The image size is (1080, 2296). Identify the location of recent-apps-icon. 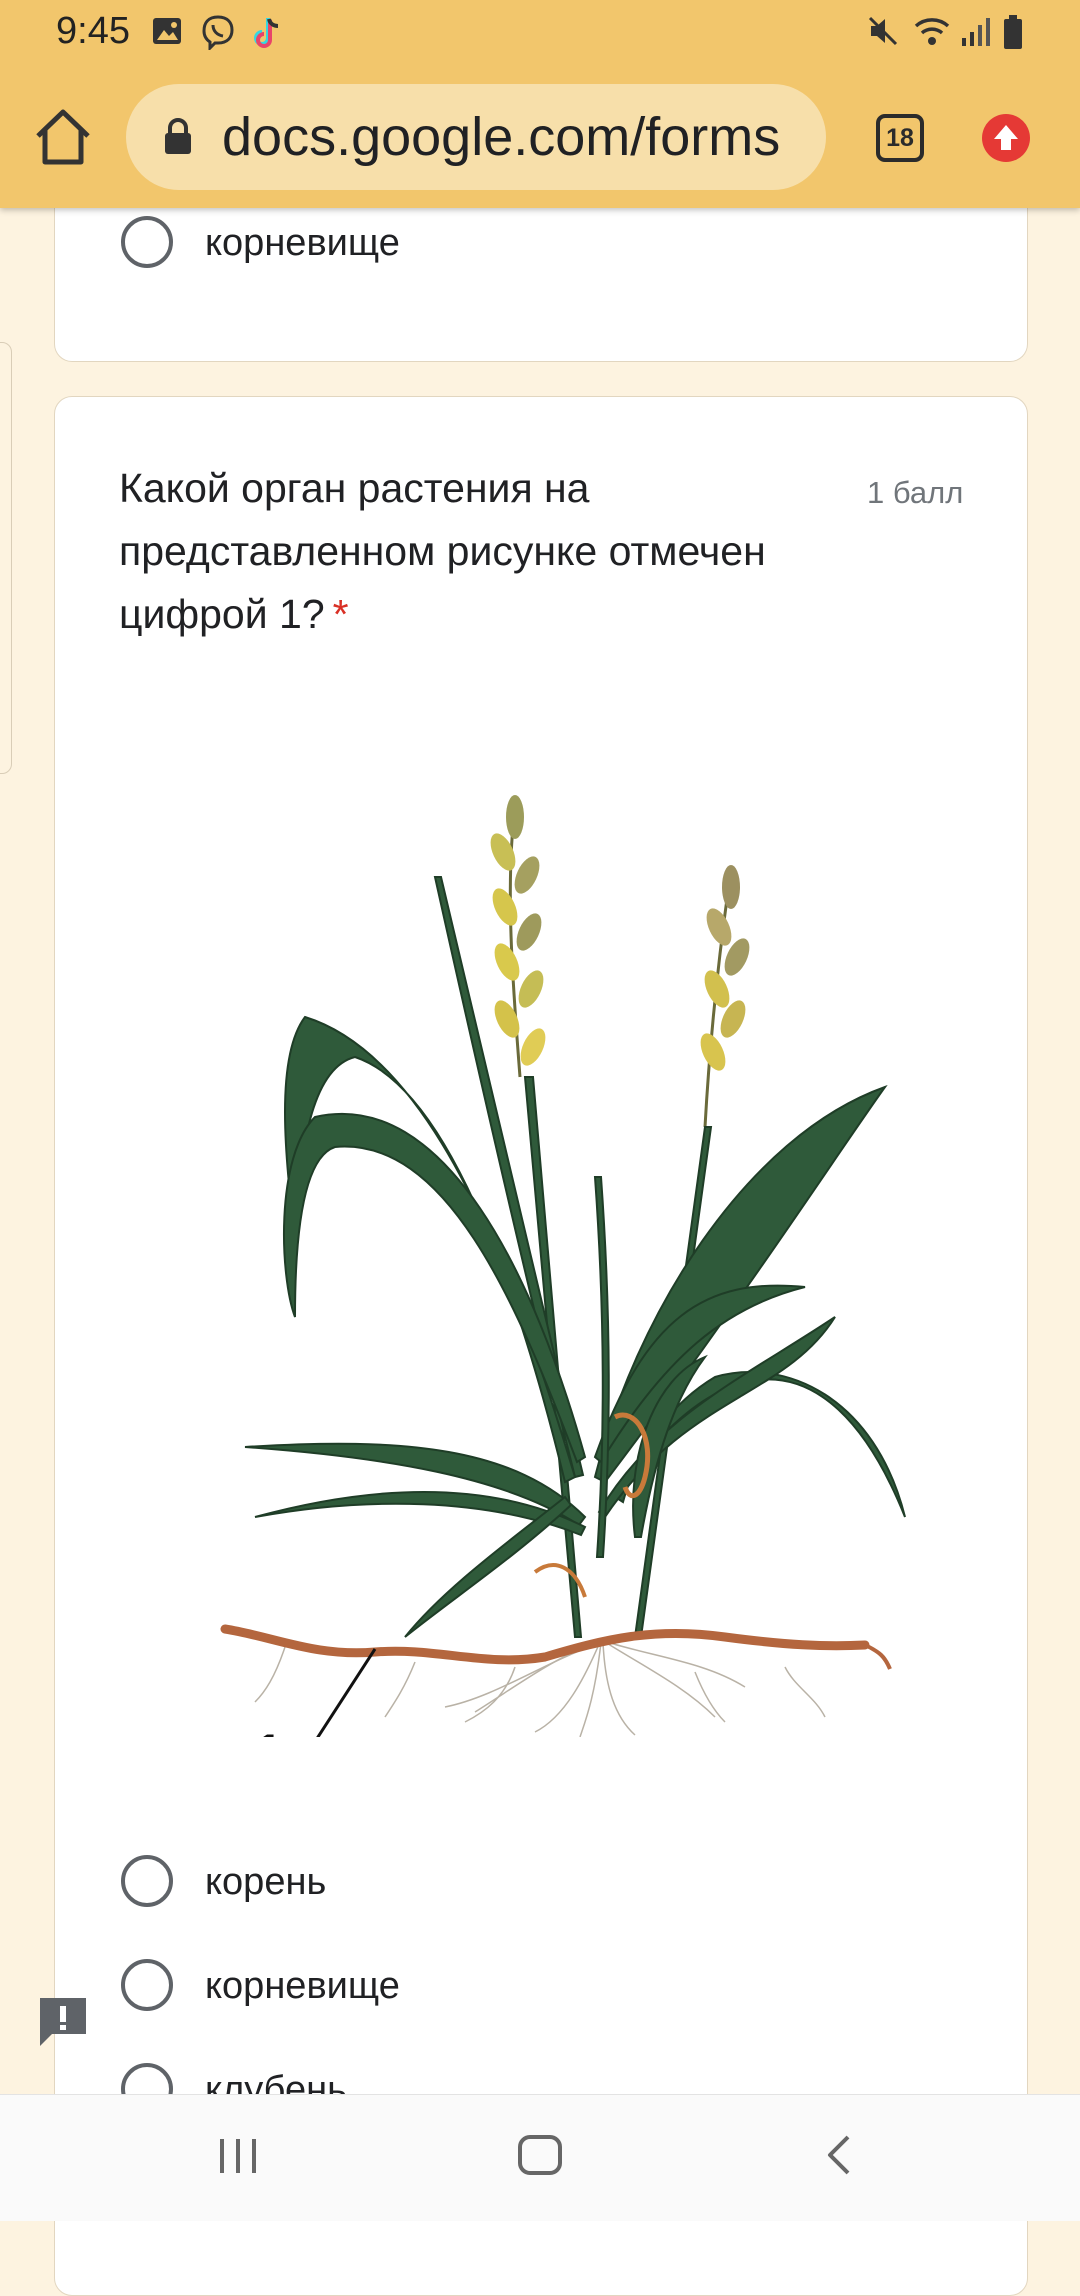
(238, 2155).